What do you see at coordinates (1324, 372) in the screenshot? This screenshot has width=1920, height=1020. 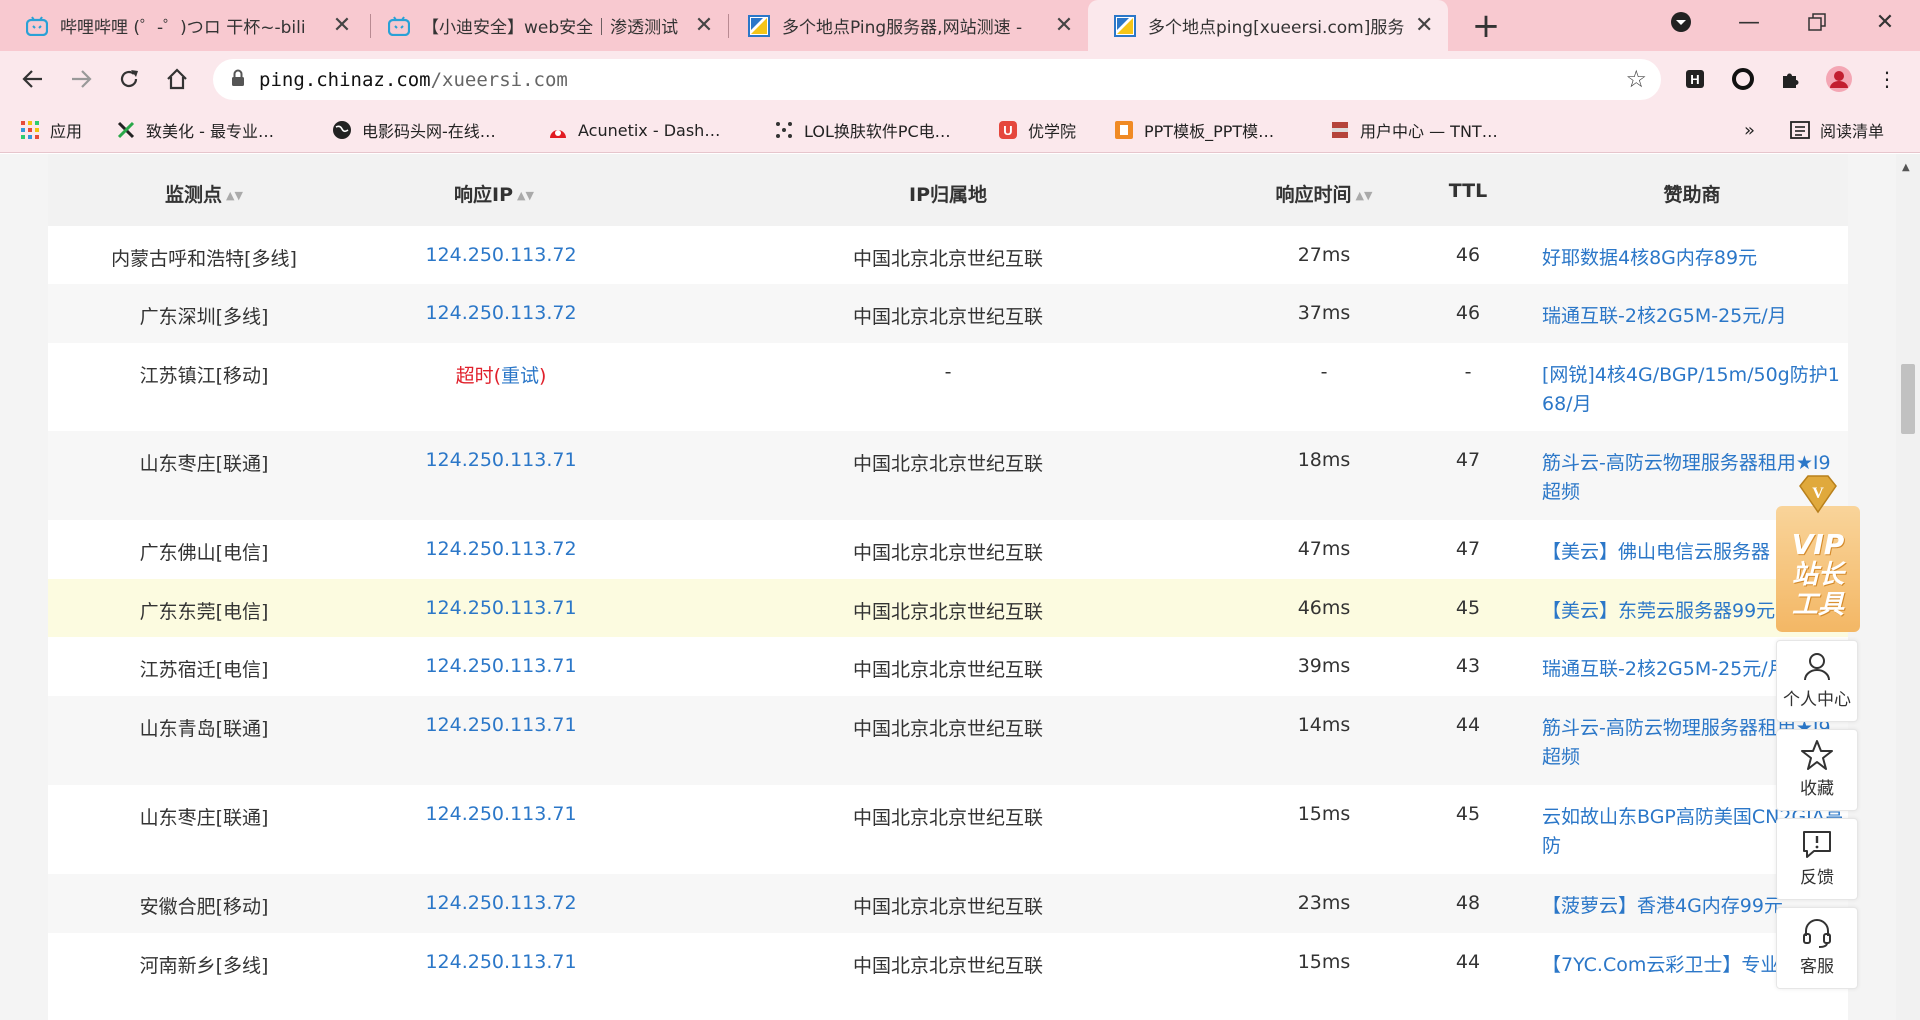 I see `cell-time: -` at bounding box center [1324, 372].